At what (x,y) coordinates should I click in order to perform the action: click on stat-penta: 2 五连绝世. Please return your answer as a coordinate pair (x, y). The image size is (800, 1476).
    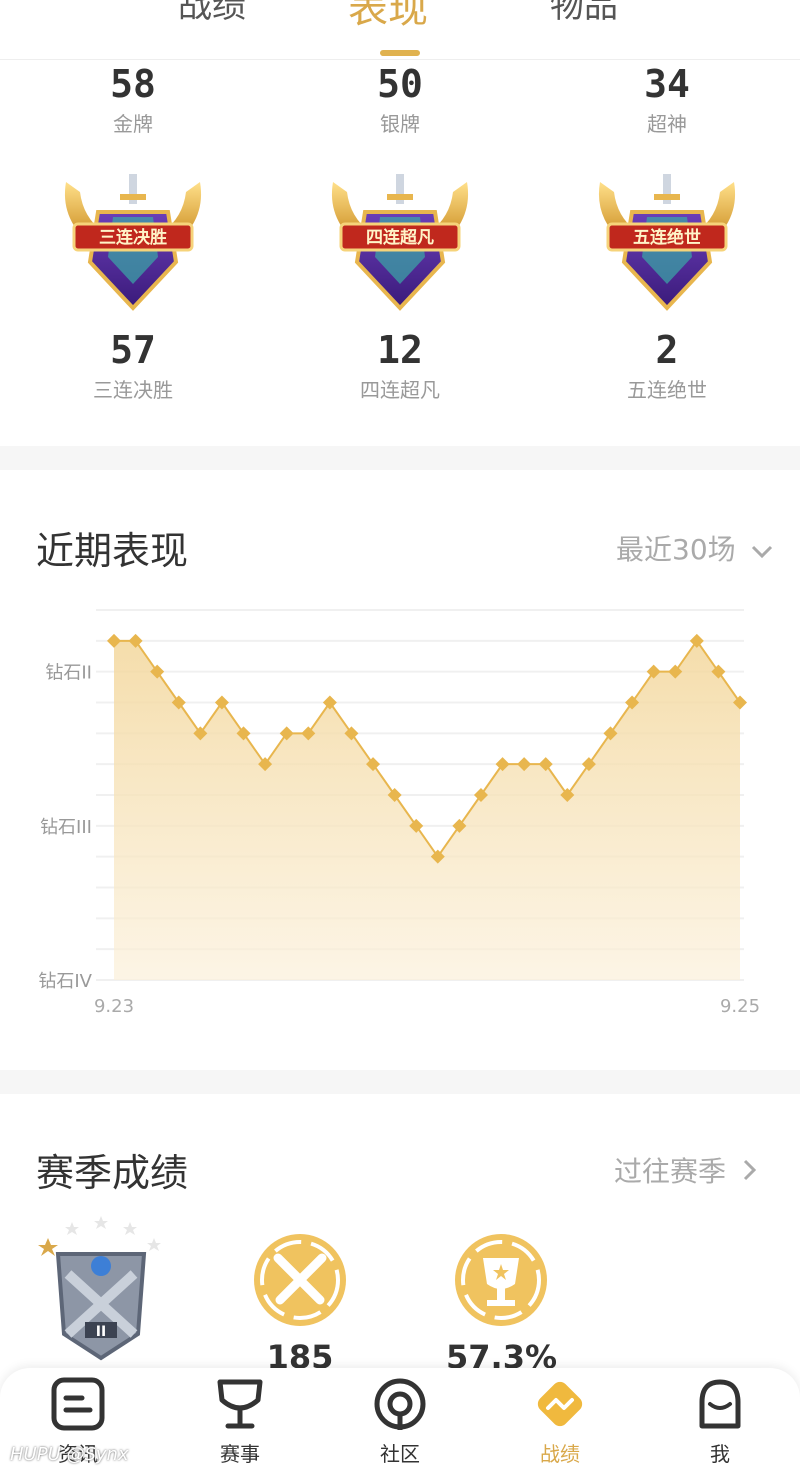
    Looking at the image, I should click on (667, 365).